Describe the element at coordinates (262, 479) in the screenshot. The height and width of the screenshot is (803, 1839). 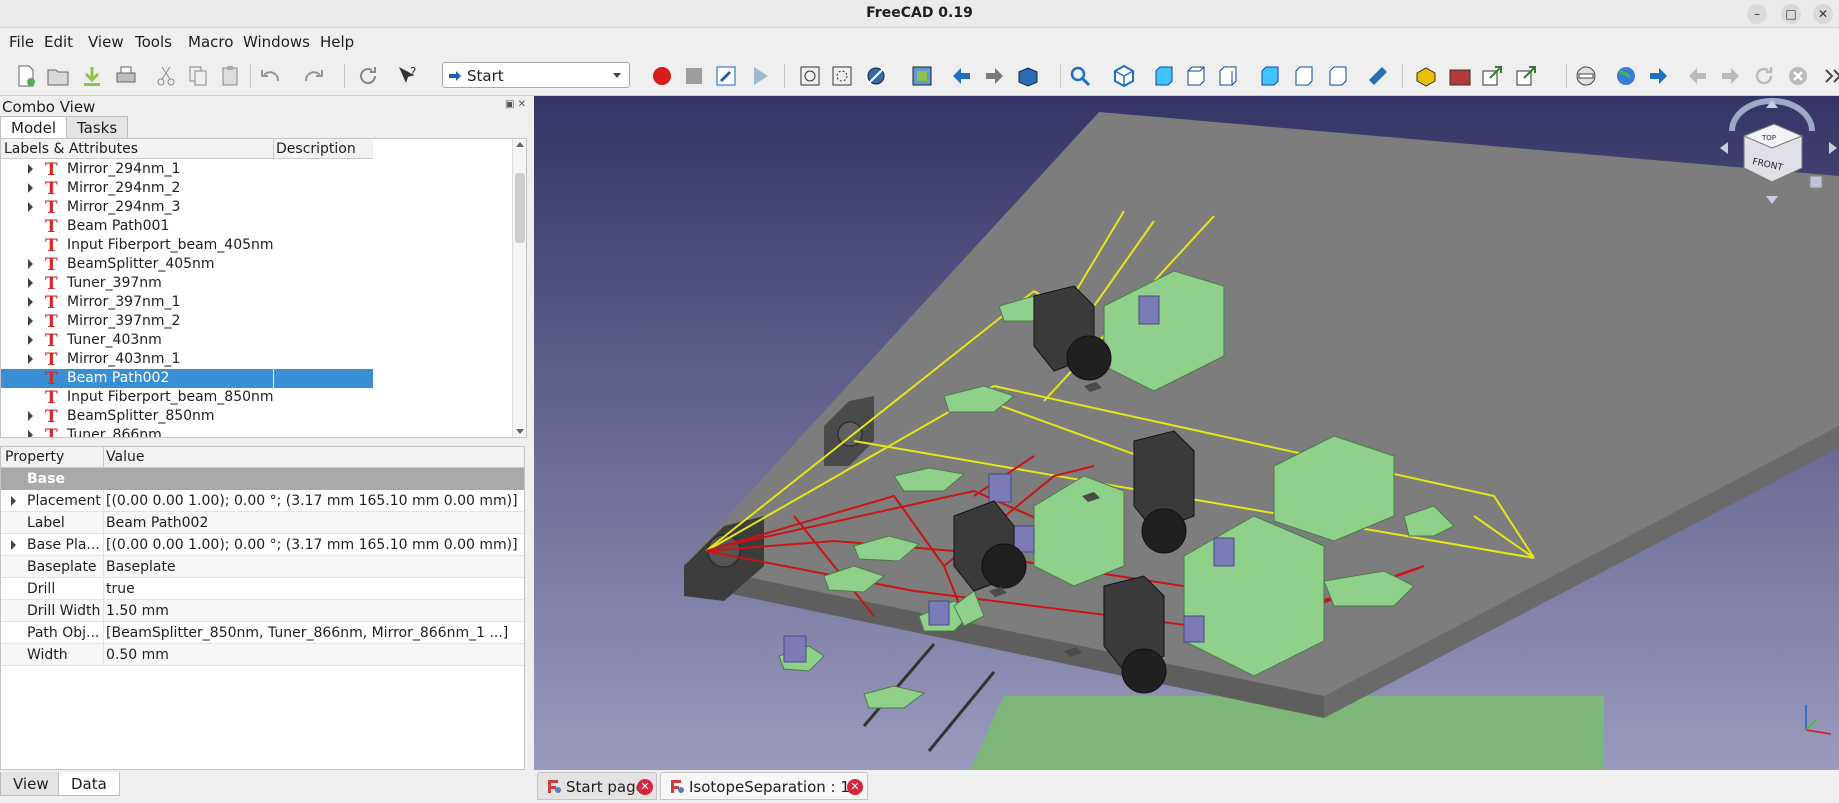
I see `property-group-base: Base` at that location.